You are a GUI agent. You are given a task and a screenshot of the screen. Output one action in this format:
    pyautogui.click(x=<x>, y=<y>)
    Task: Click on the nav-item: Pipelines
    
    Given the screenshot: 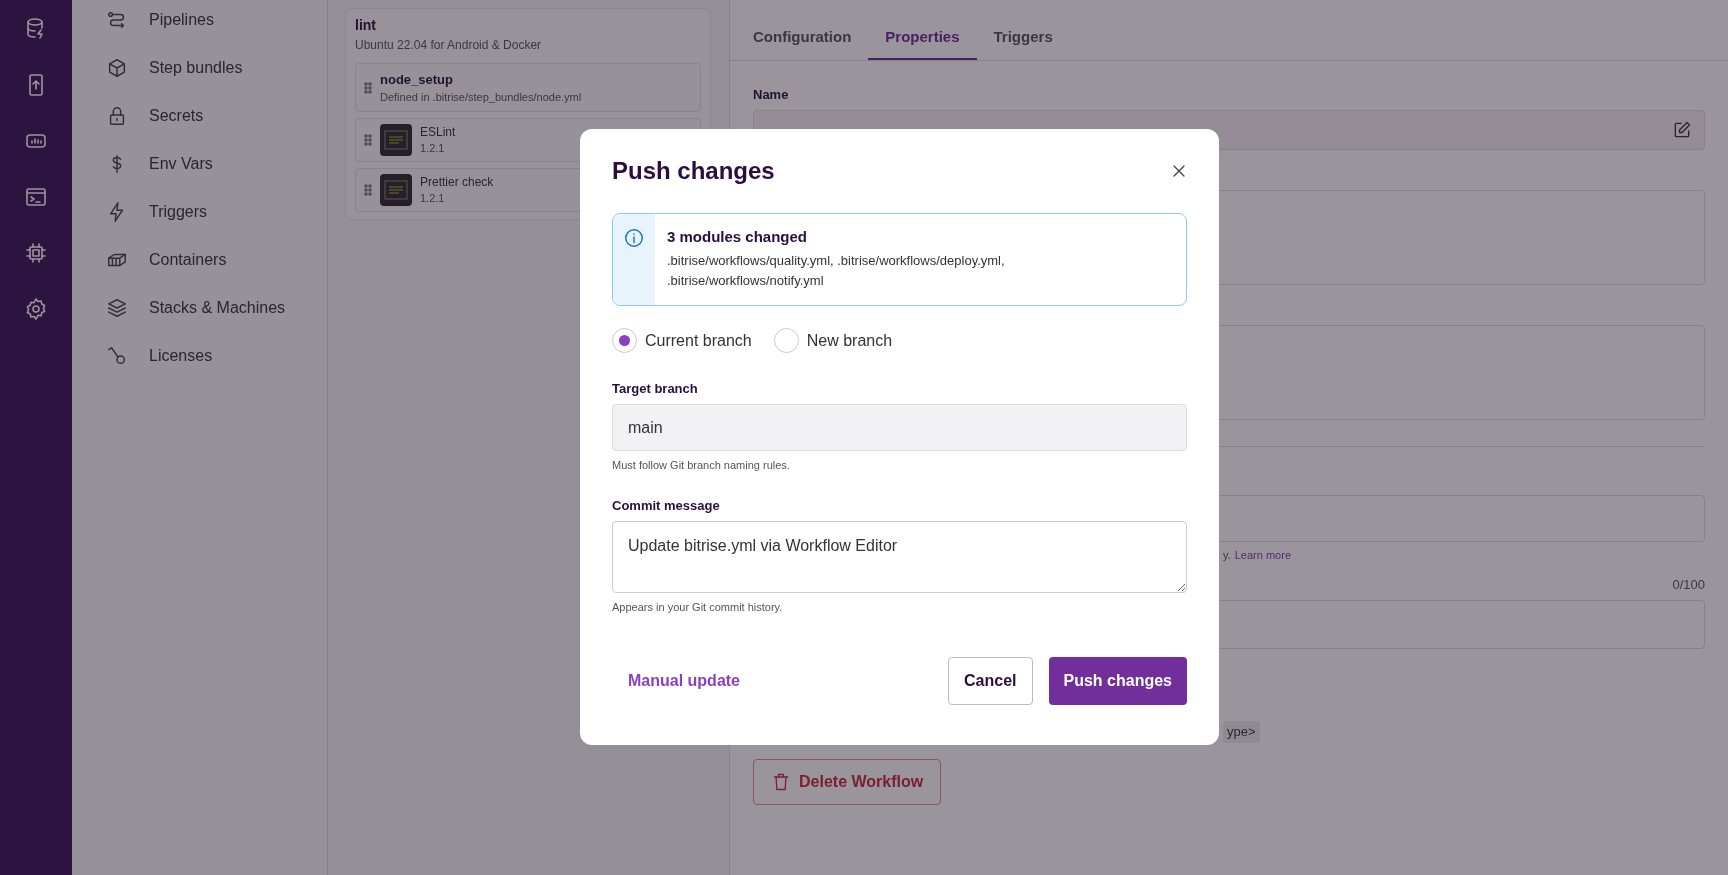 What is the action you would take?
    pyautogui.click(x=199, y=22)
    